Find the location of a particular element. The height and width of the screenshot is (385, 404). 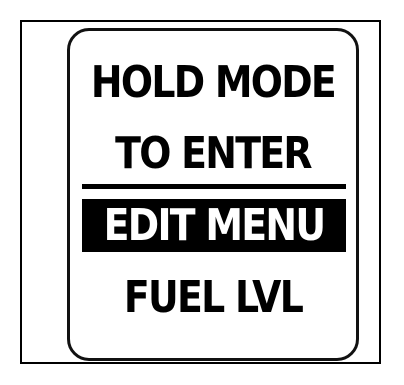

instruction-line-2: TO ENTER is located at coordinates (213, 153).